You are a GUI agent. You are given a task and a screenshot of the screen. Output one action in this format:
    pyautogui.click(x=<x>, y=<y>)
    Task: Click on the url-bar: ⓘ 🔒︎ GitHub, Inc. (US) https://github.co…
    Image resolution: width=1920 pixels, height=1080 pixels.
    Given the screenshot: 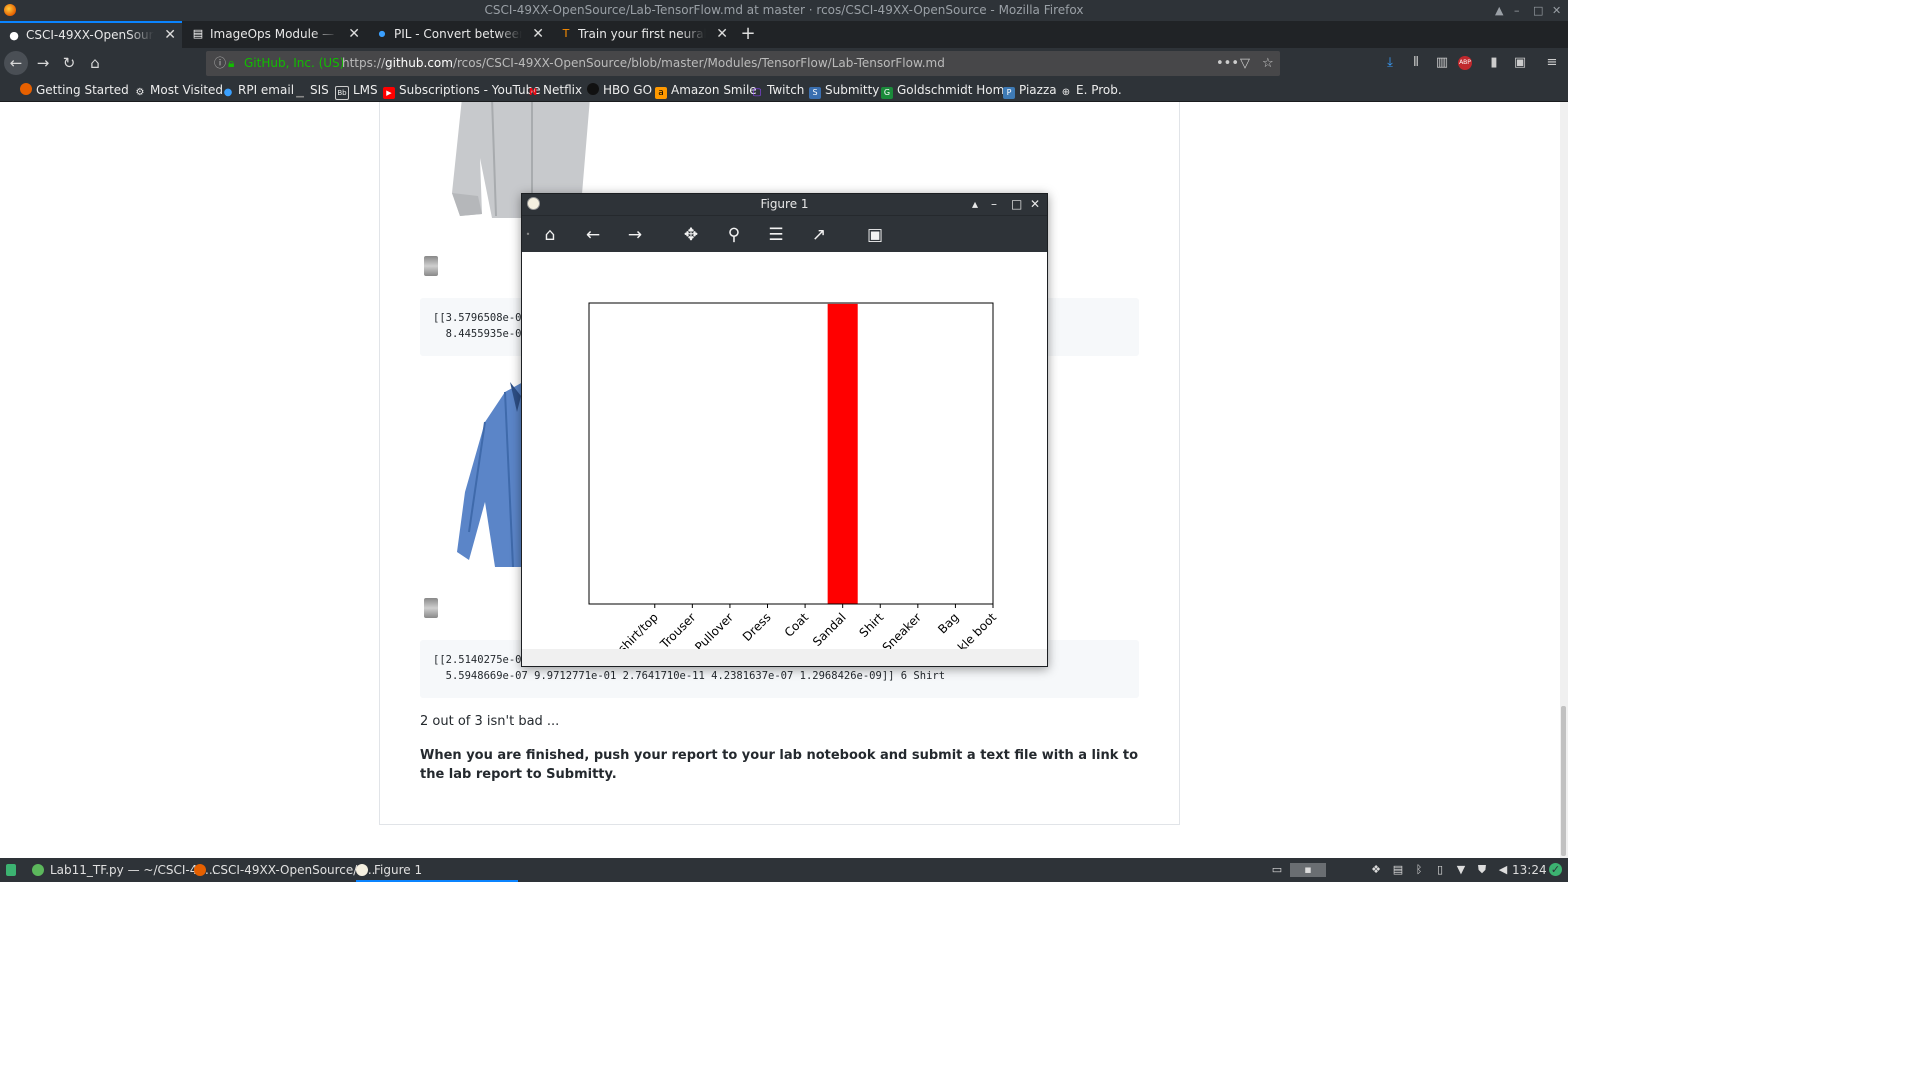 What is the action you would take?
    pyautogui.click(x=743, y=63)
    